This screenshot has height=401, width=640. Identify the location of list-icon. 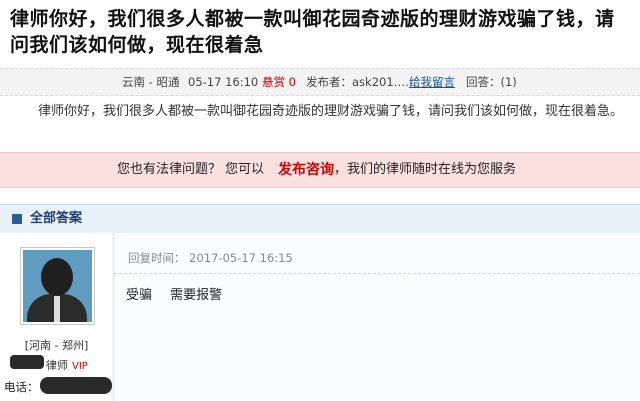
(17, 219).